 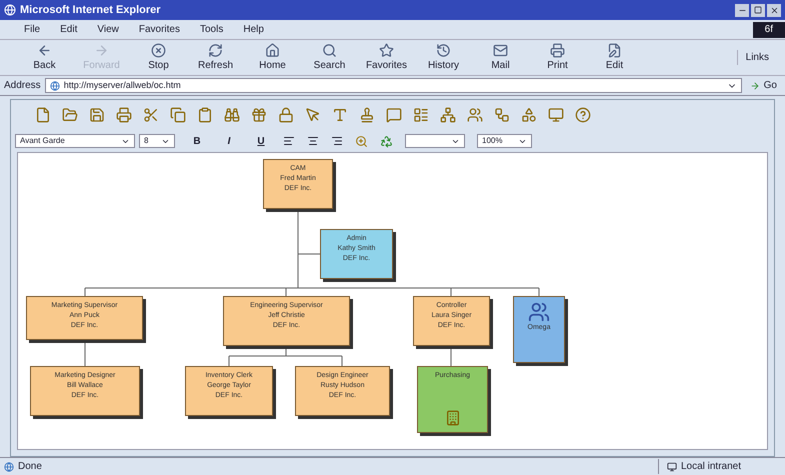 What do you see at coordinates (10, 10) in the screenshot?
I see `browser-icon` at bounding box center [10, 10].